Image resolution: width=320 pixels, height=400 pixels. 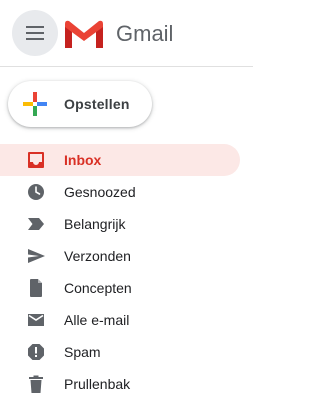 I want to click on nav-item-sent: Verzonden, so click(x=120, y=256).